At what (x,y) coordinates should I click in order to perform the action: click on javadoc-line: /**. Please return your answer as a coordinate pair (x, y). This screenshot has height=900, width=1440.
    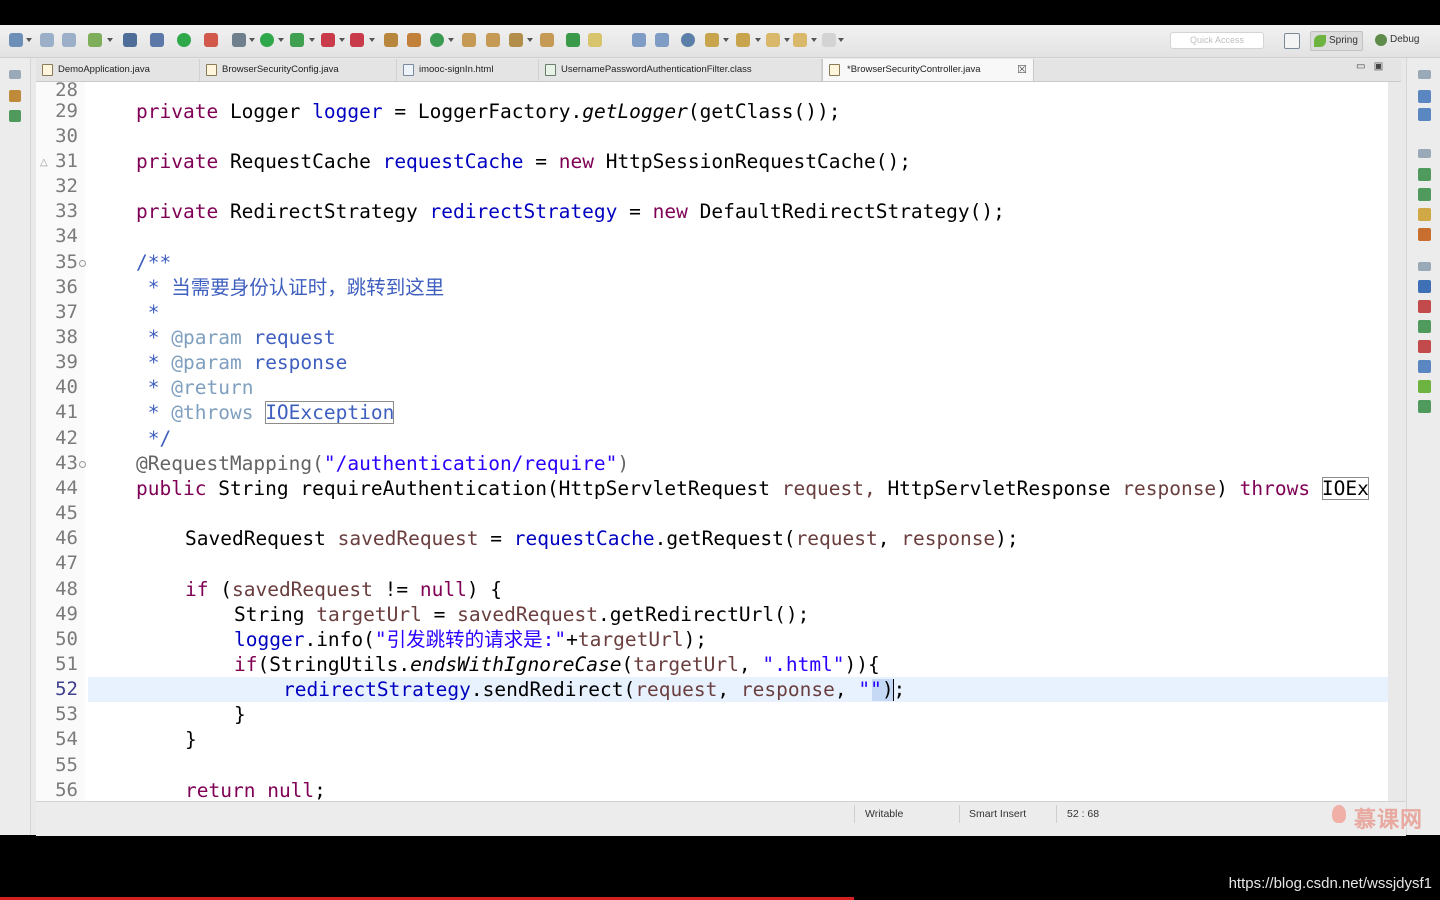
    Looking at the image, I should click on (153, 262).